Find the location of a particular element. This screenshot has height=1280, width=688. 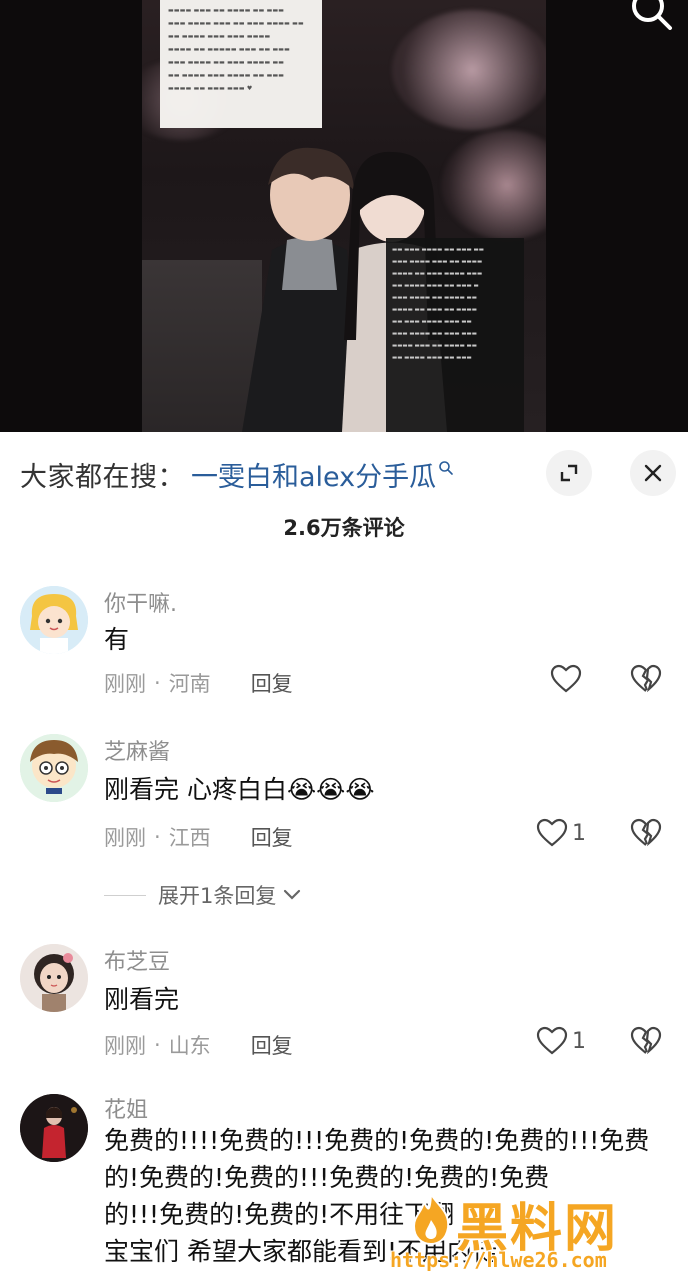

expand-replies-label: 展开1条回复 is located at coordinates (217, 896).